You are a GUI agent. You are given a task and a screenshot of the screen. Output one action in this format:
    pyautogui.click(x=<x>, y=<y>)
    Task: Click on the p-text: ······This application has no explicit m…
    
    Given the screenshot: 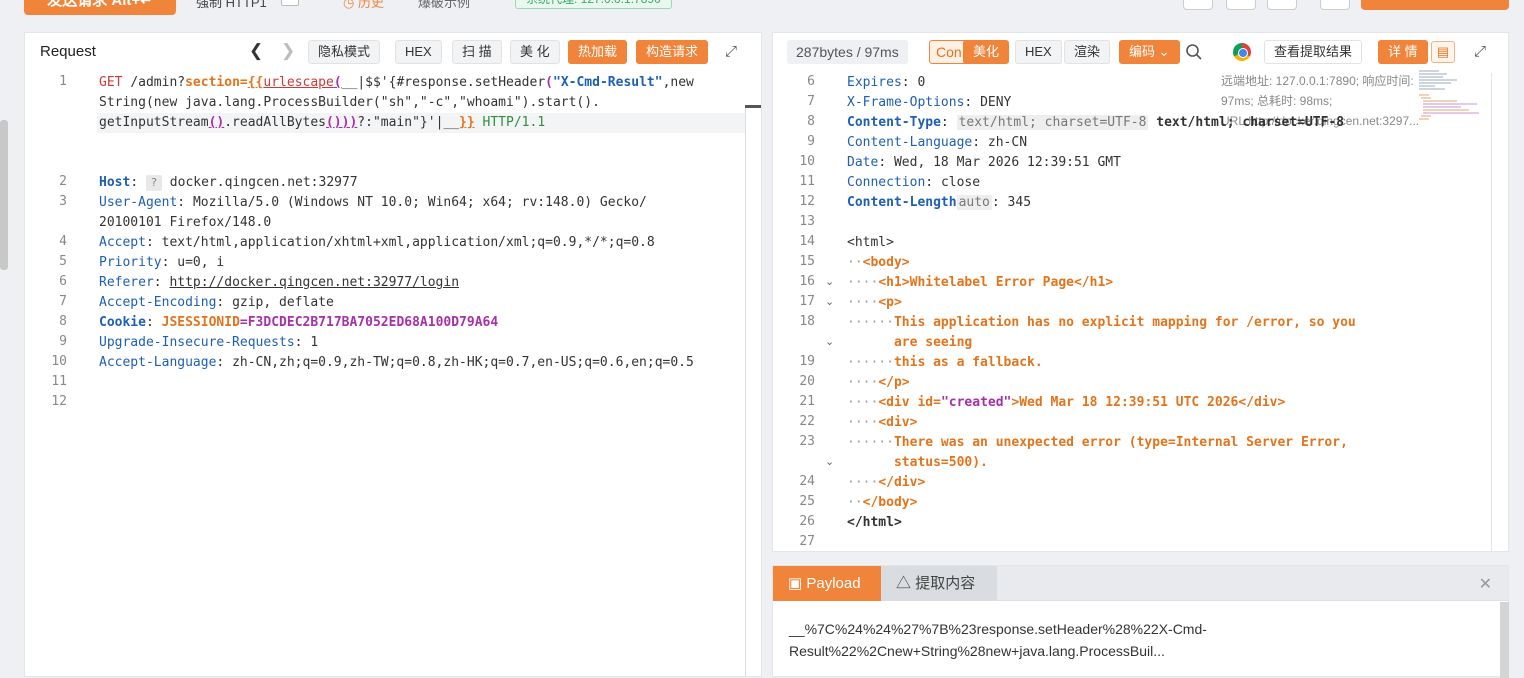 What is the action you would take?
    pyautogui.click(x=1101, y=322)
    